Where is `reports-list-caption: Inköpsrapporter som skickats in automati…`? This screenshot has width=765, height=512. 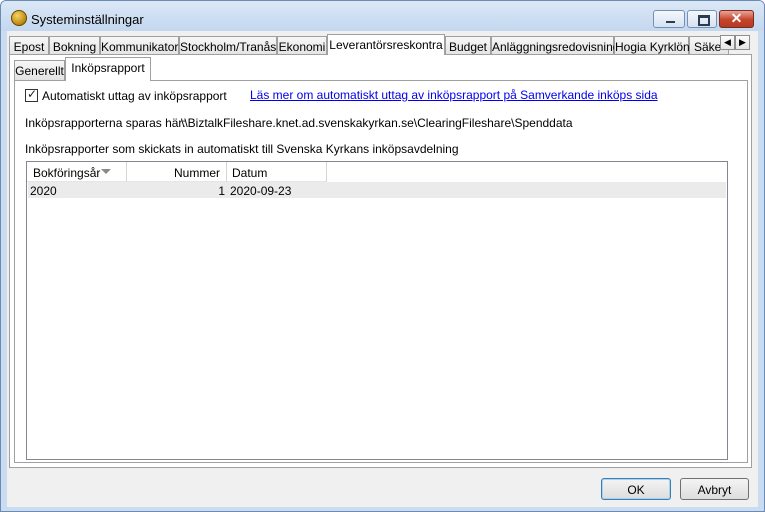
reports-list-caption: Inköpsrapporter som skickats in automati… is located at coordinates (242, 149).